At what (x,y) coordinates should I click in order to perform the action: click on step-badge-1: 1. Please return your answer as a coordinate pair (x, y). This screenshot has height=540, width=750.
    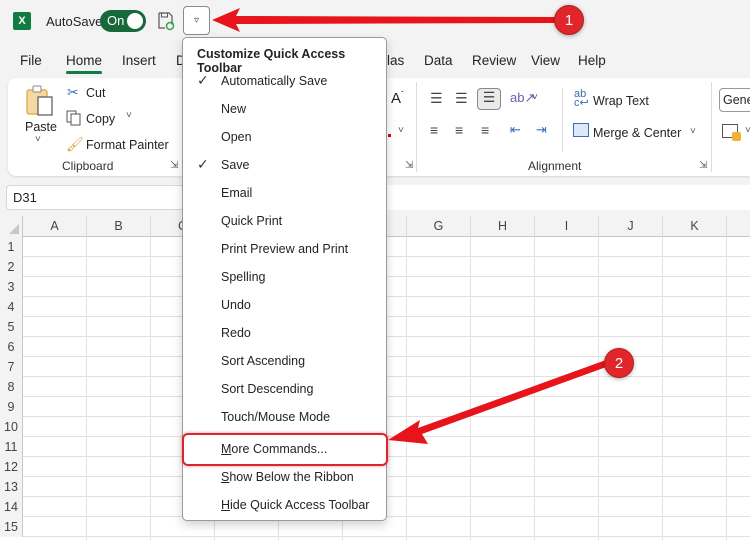
    Looking at the image, I should click on (569, 20).